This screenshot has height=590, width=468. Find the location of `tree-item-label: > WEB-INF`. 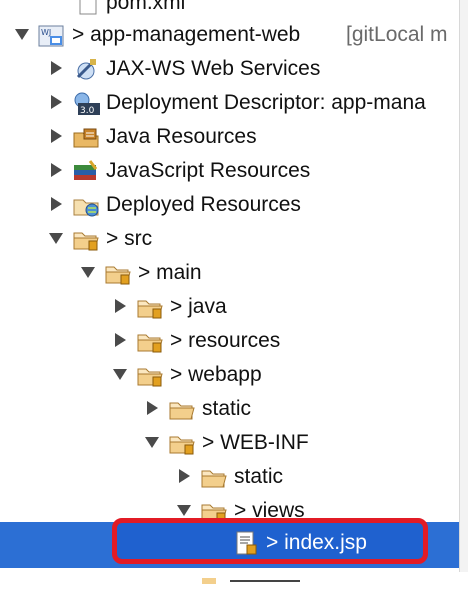

tree-item-label: > WEB-INF is located at coordinates (255, 442).